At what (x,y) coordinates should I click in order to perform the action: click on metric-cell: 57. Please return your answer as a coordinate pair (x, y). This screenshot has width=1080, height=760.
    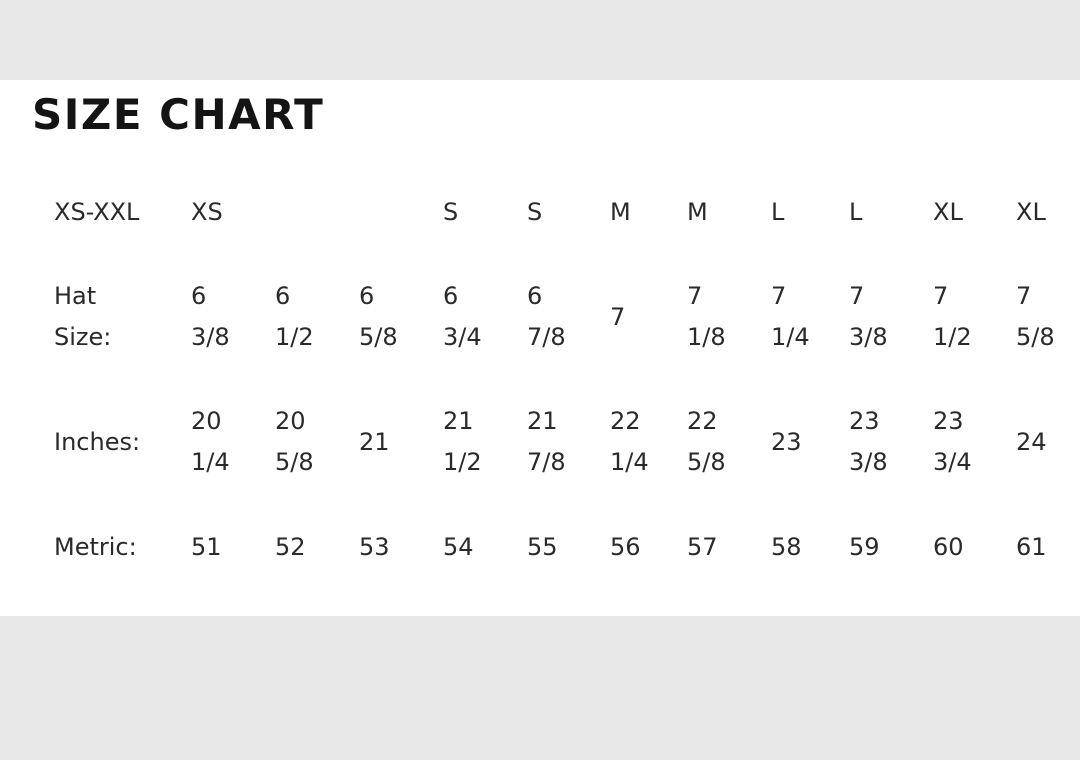
    Looking at the image, I should click on (702, 547).